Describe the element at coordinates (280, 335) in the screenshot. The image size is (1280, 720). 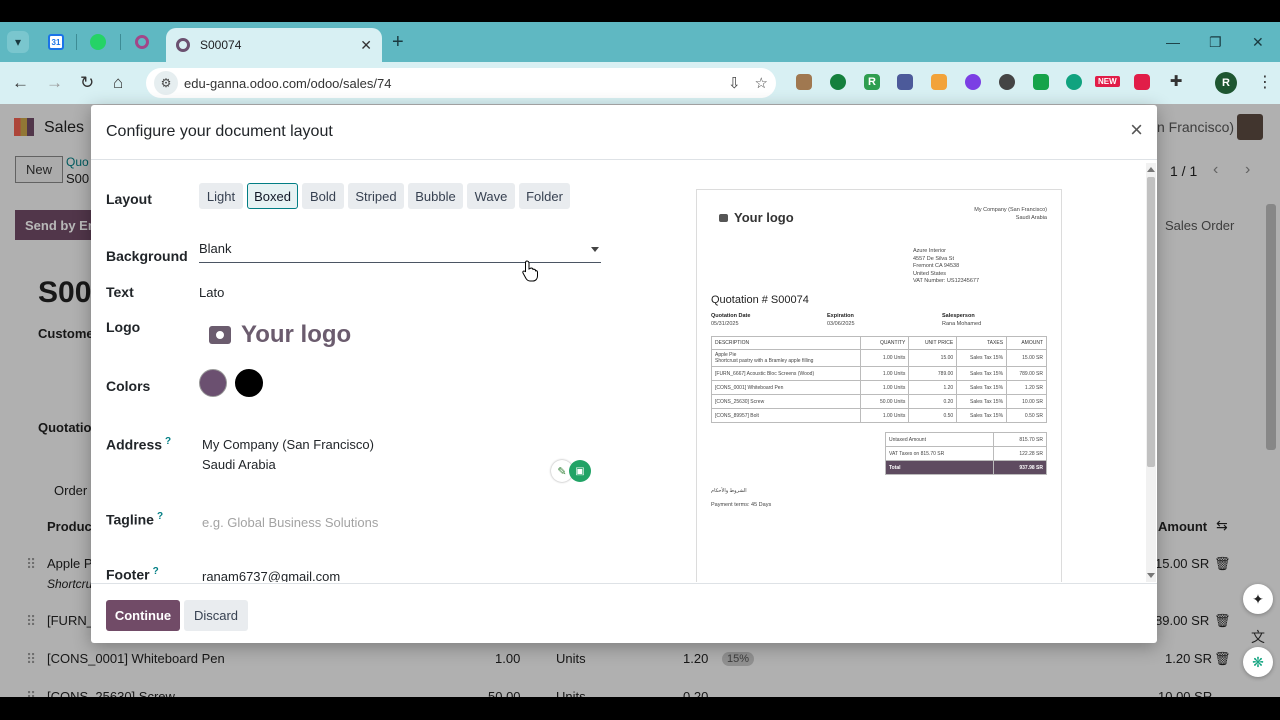
I see `logo-upload: Your logo` at that location.